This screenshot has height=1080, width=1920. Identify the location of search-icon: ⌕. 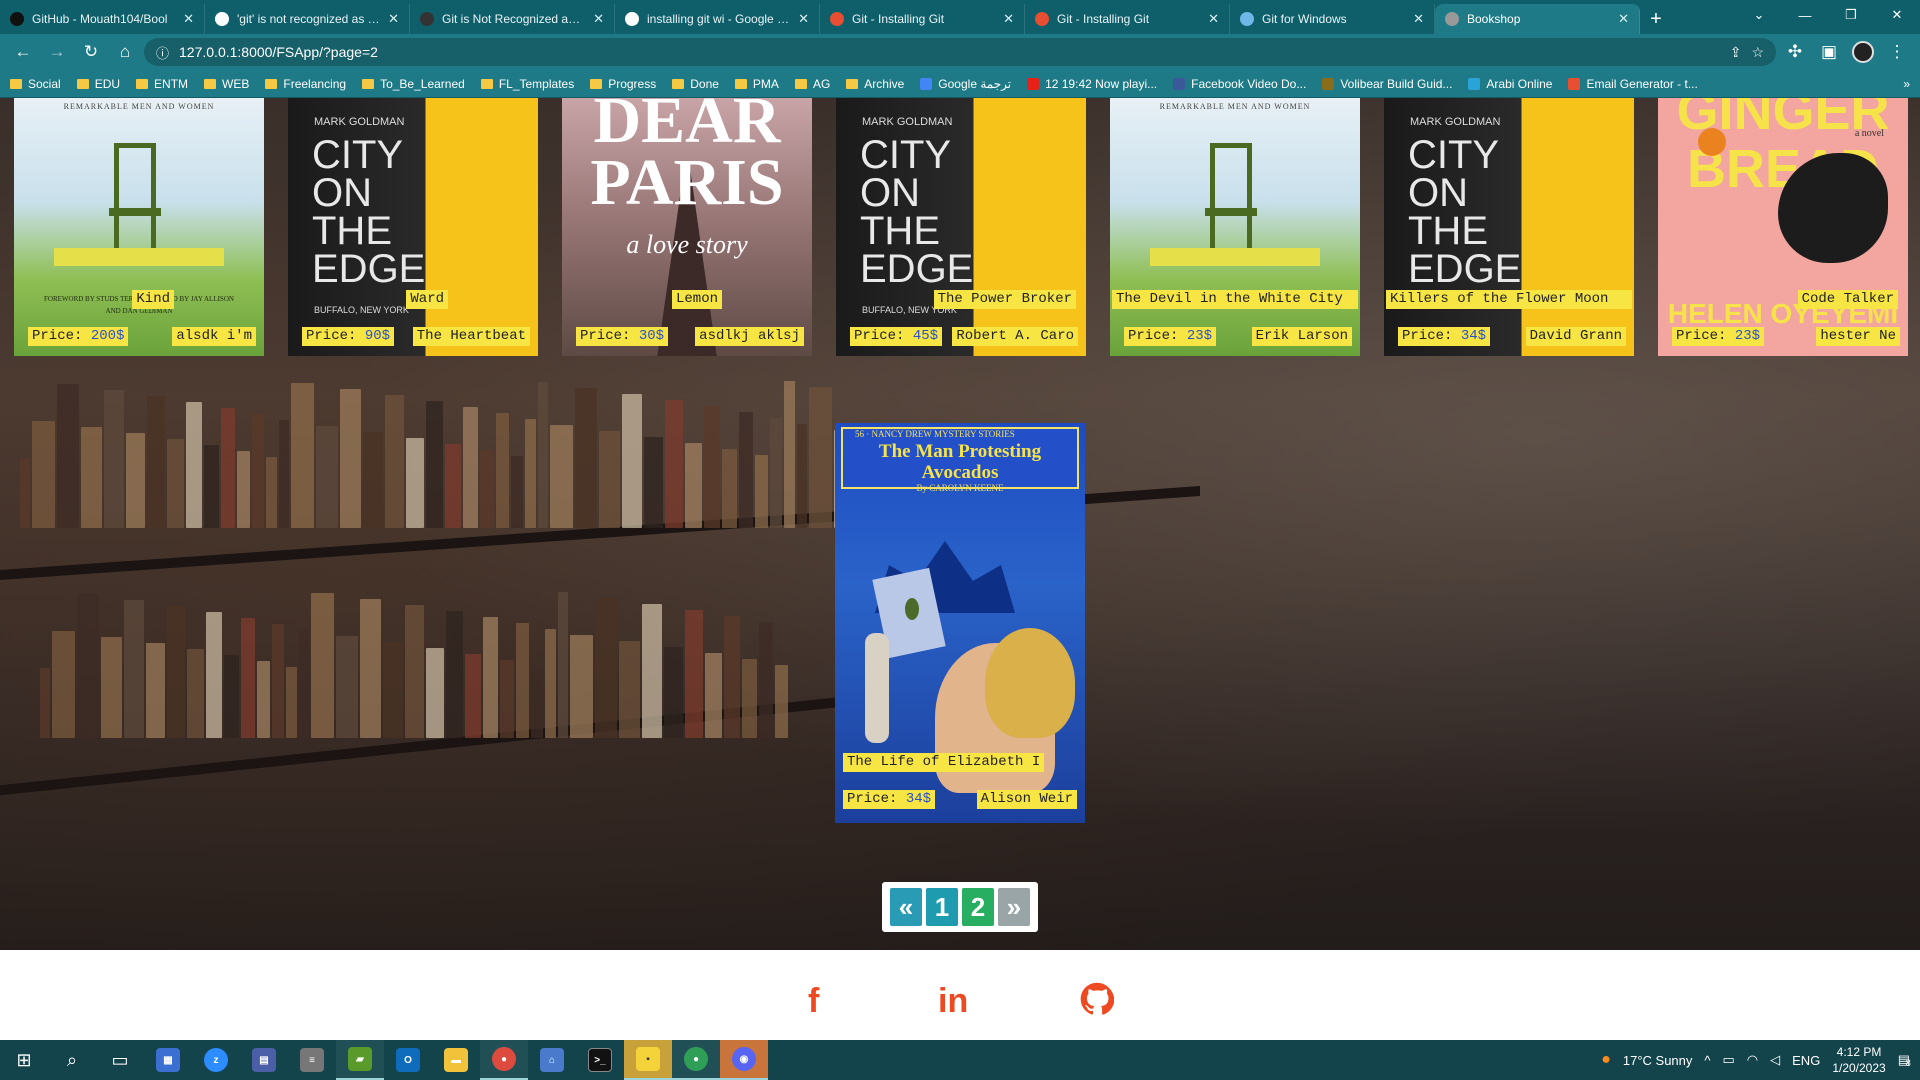
(72, 1060).